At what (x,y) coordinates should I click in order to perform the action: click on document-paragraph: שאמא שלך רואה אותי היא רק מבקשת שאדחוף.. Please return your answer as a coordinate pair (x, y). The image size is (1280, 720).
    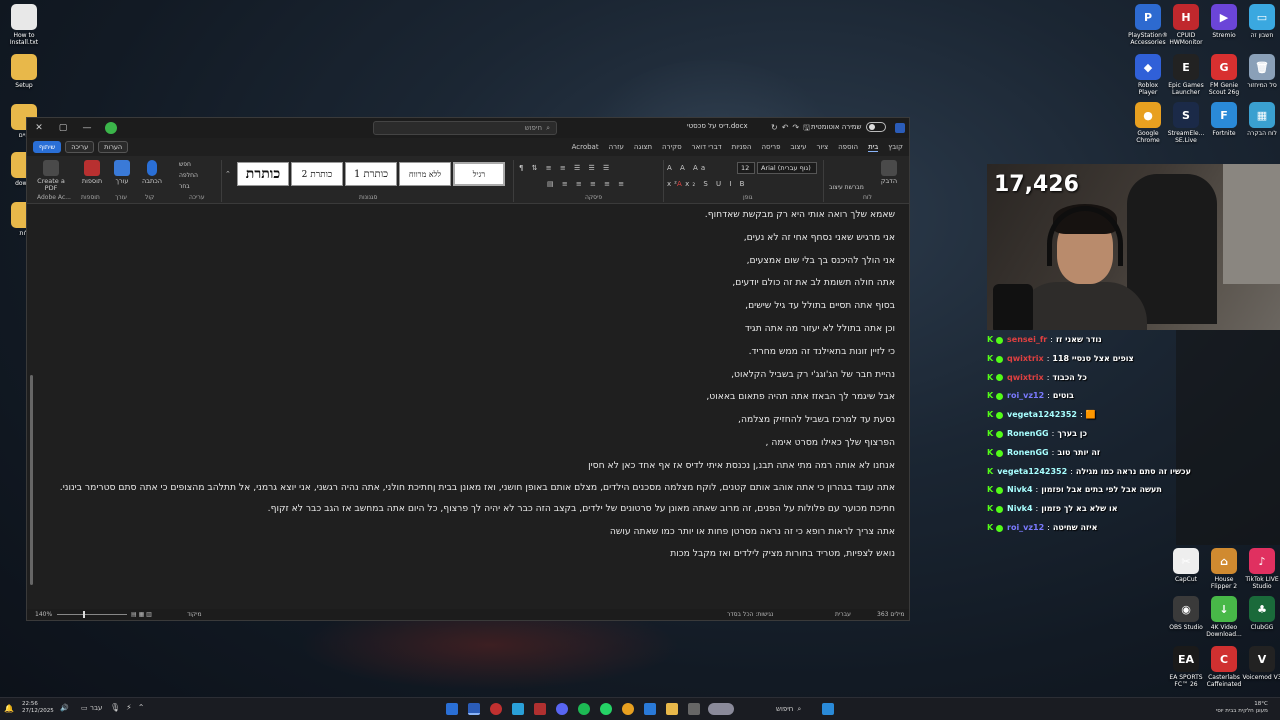
    Looking at the image, I should click on (477, 214).